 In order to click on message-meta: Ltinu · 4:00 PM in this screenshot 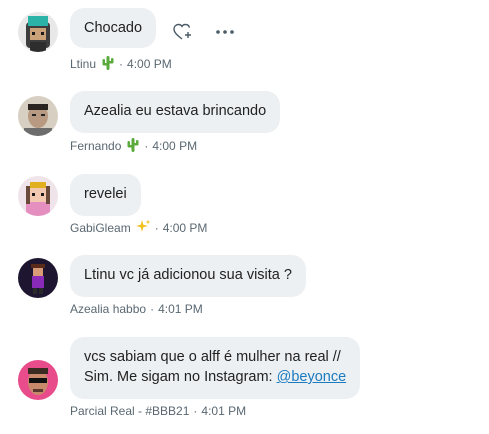, I will do `click(121, 64)`.